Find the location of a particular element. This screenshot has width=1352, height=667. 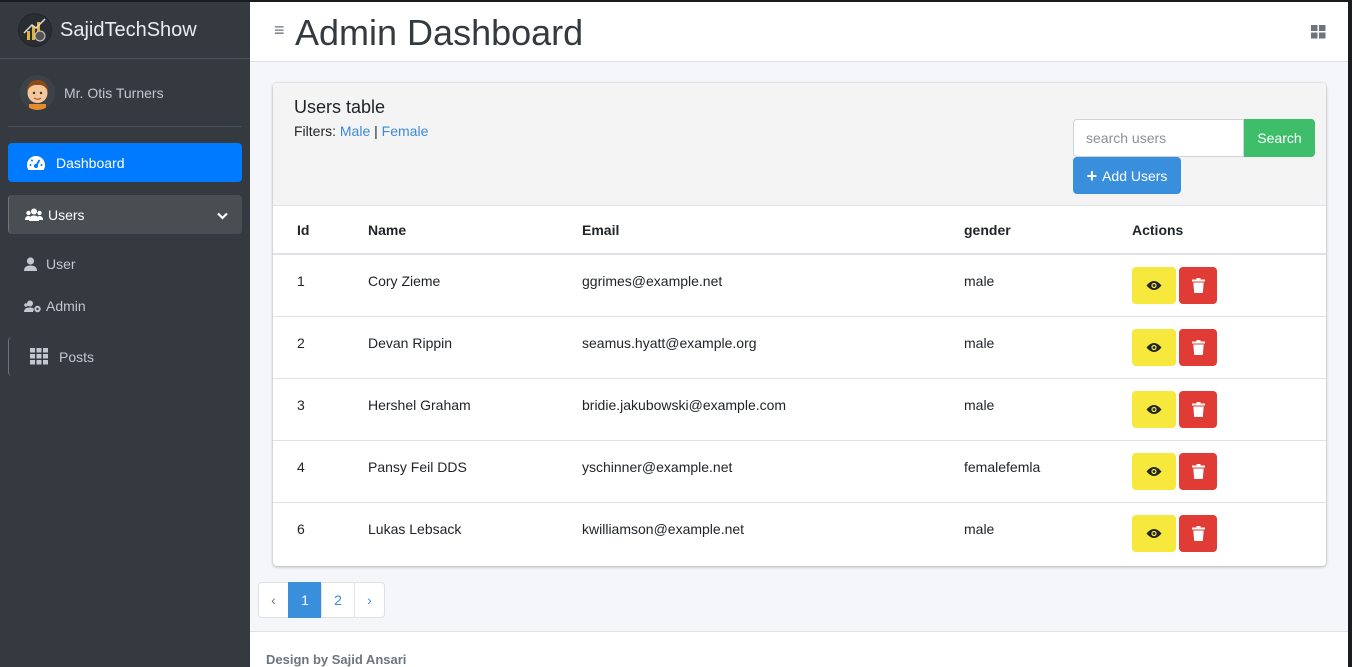

table-header-row: Id Name Email gender Actions is located at coordinates (799, 230).